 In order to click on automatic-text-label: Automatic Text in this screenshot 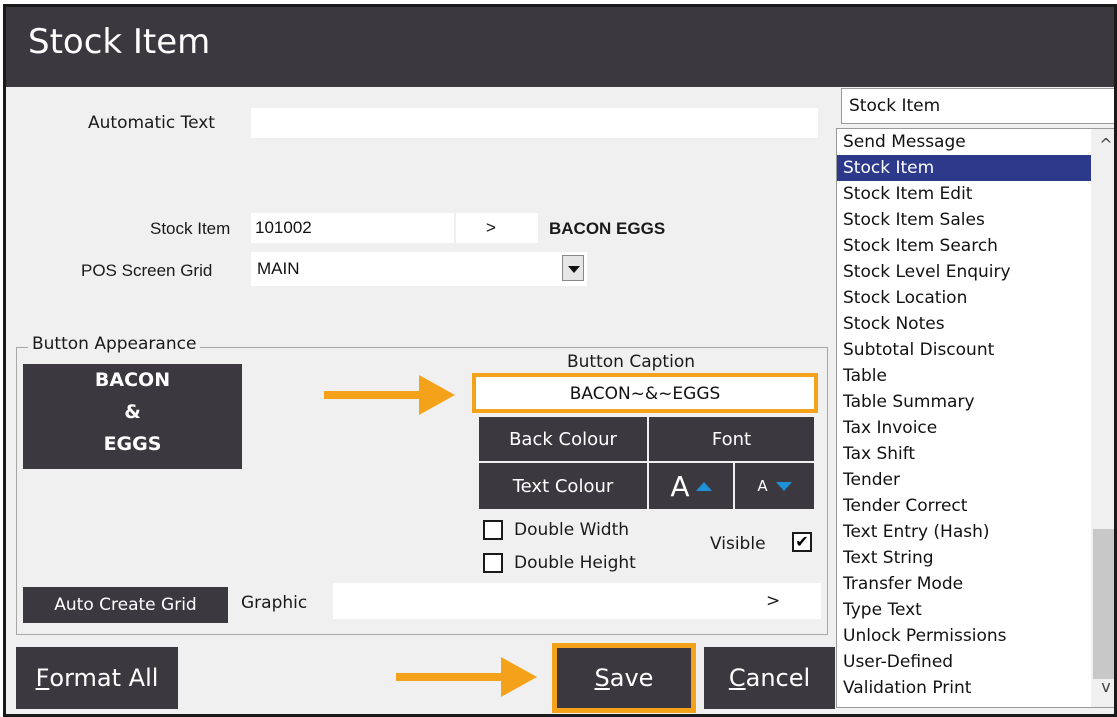, I will do `click(151, 123)`.